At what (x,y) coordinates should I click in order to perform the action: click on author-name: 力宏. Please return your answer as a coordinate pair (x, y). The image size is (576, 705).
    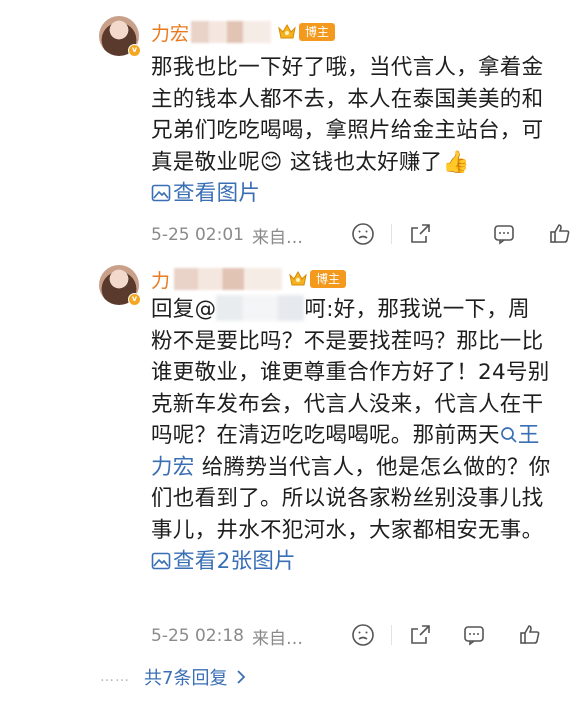
    Looking at the image, I should click on (170, 32).